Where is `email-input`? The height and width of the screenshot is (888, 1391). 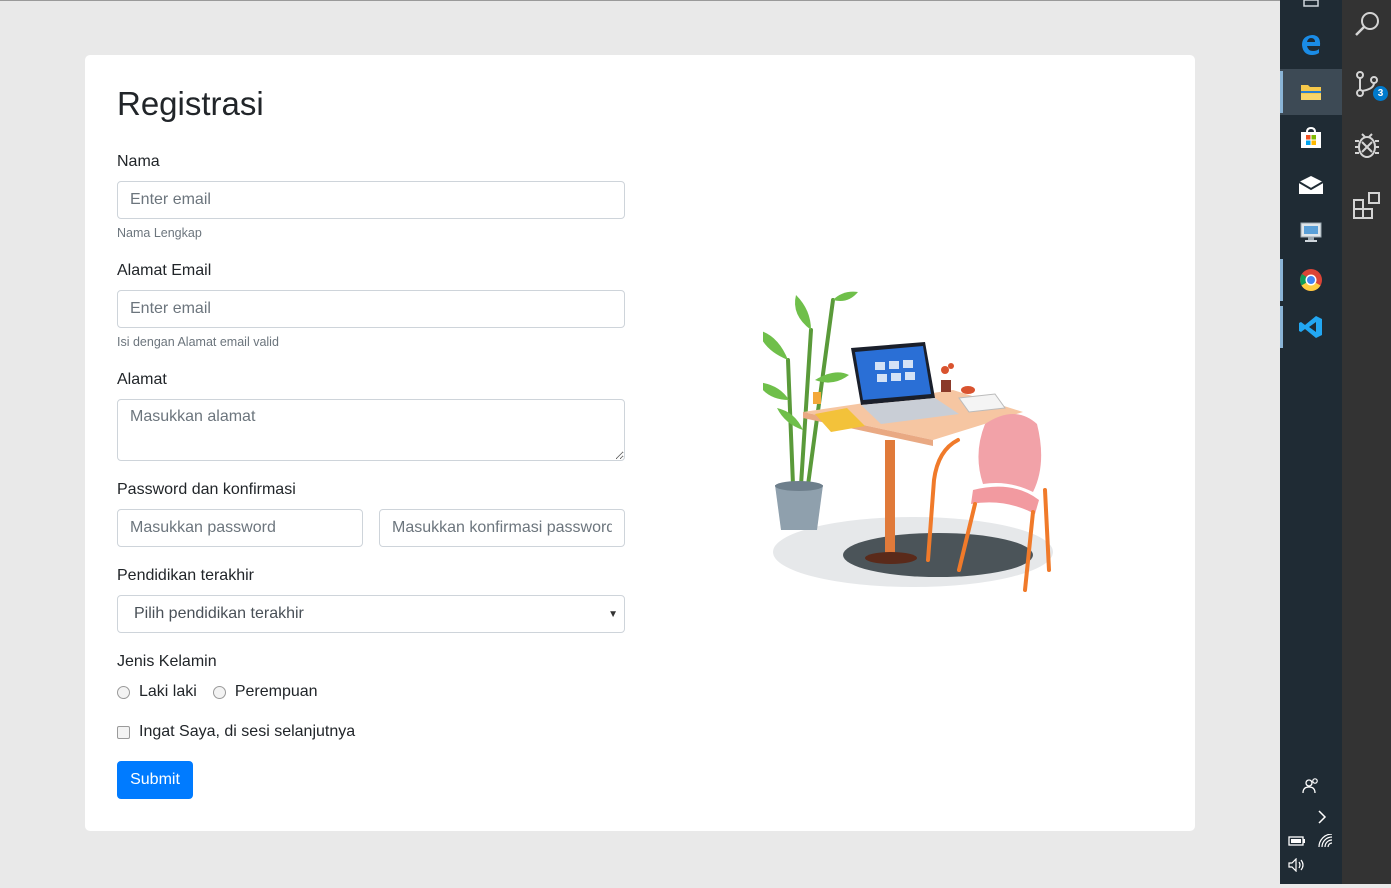 email-input is located at coordinates (371, 309).